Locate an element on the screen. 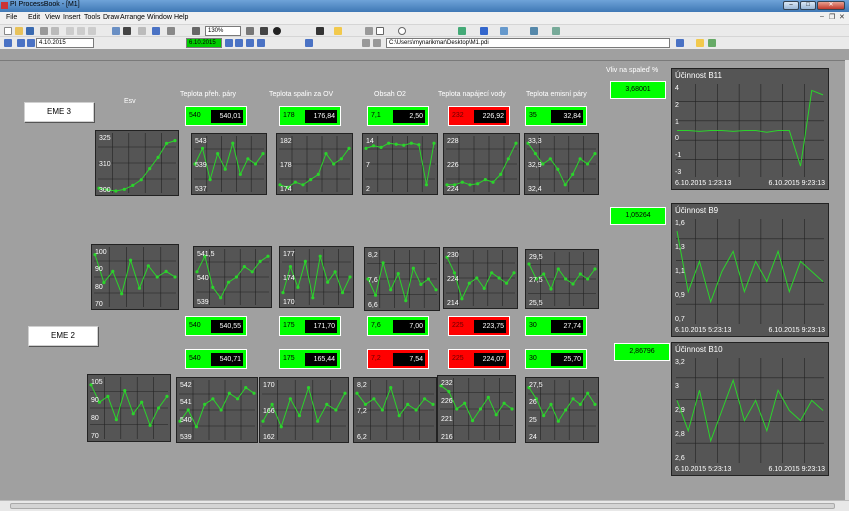  trend-panel: 543 539 537 is located at coordinates (229, 164).